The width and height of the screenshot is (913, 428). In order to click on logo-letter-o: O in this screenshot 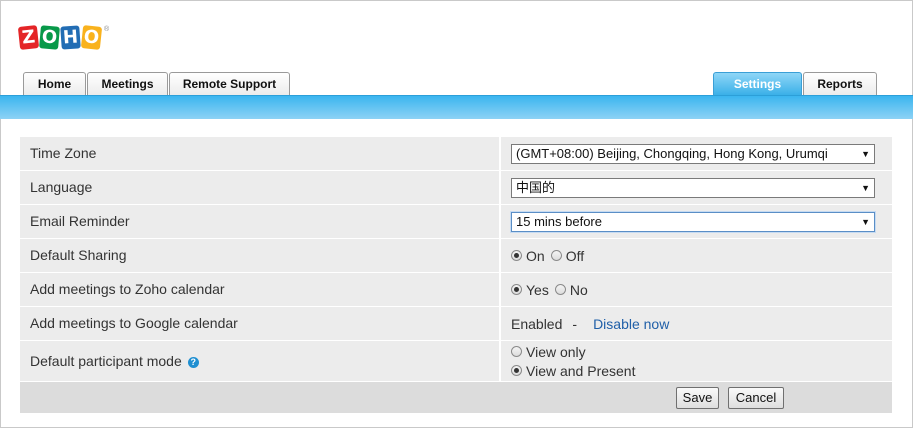, I will do `click(49, 37)`.